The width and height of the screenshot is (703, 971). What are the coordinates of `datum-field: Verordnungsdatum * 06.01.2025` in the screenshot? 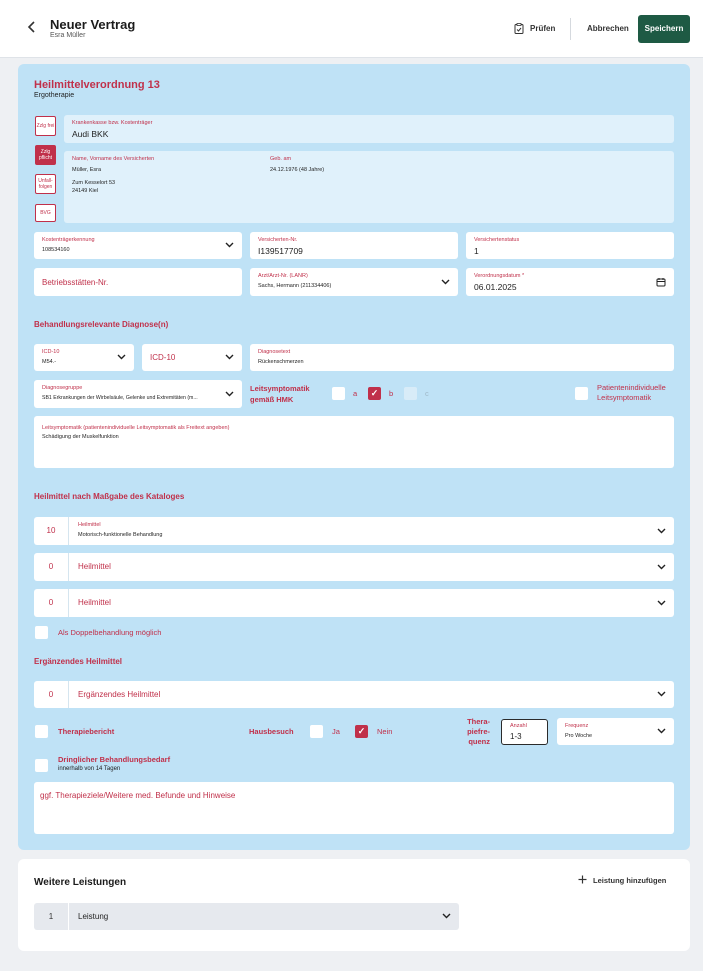 It's located at (570, 282).